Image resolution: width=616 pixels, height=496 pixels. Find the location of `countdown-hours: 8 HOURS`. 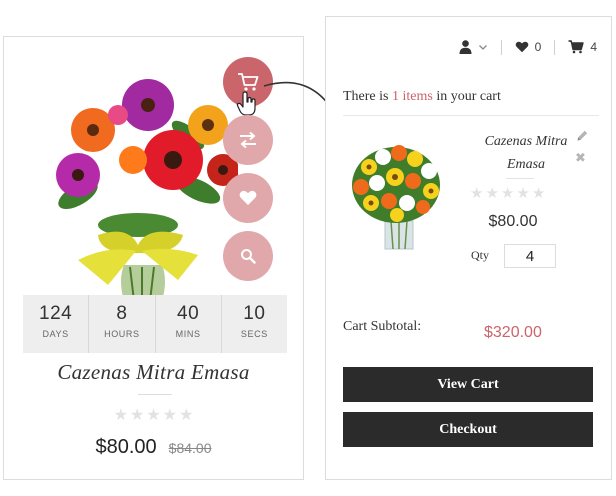

countdown-hours: 8 HOURS is located at coordinates (122, 324).